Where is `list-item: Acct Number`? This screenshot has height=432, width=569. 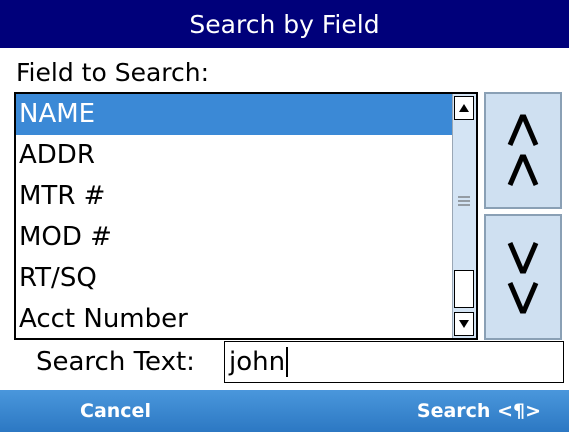 list-item: Acct Number is located at coordinates (235, 318).